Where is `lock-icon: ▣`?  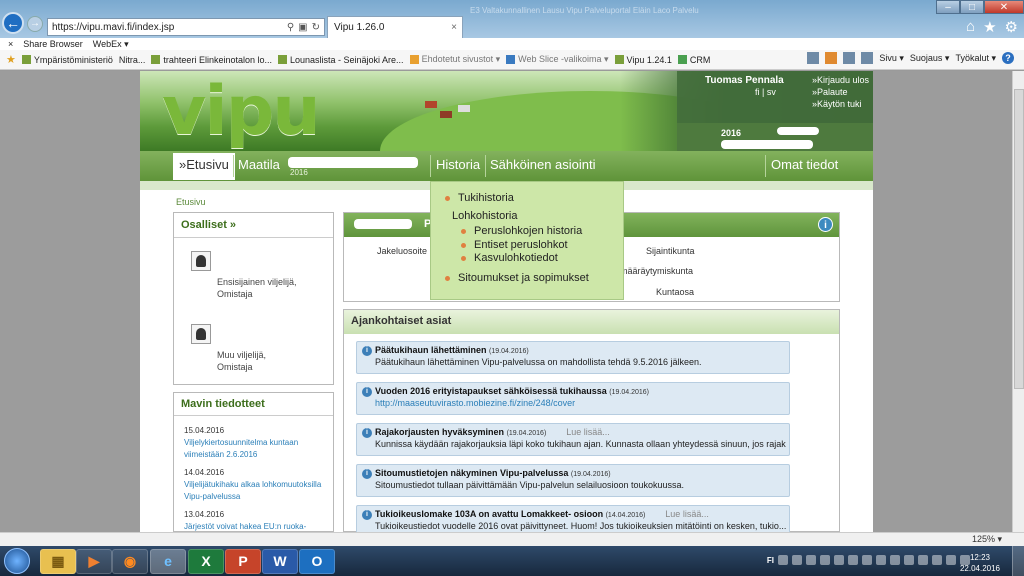 lock-icon: ▣ is located at coordinates (302, 27).